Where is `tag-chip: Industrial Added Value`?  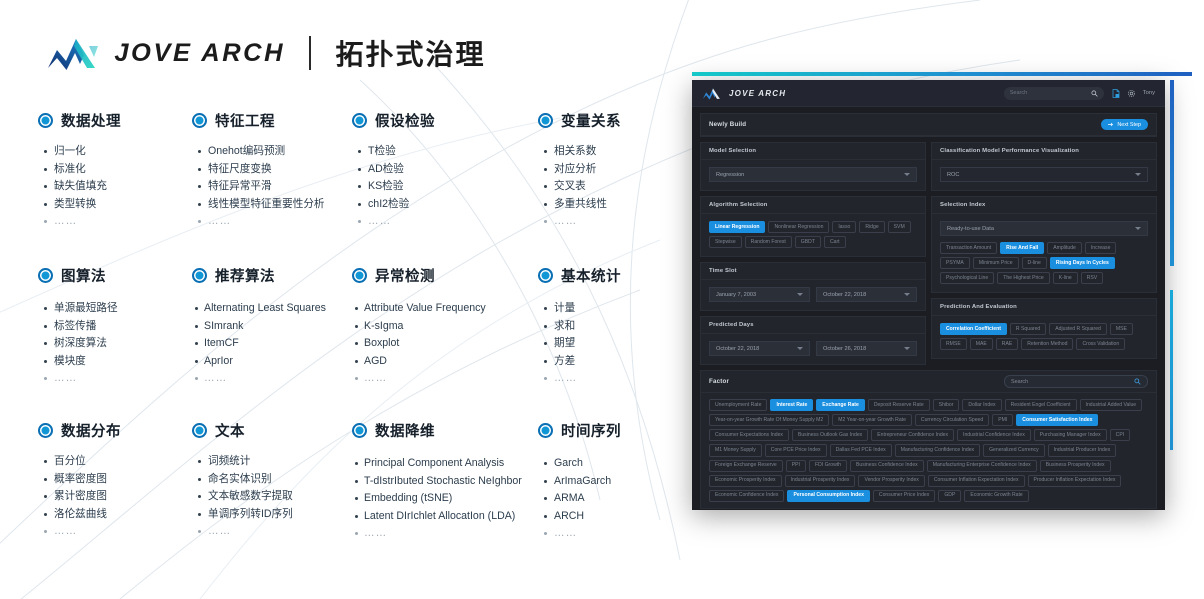
tag-chip: Industrial Added Value is located at coordinates (1111, 405).